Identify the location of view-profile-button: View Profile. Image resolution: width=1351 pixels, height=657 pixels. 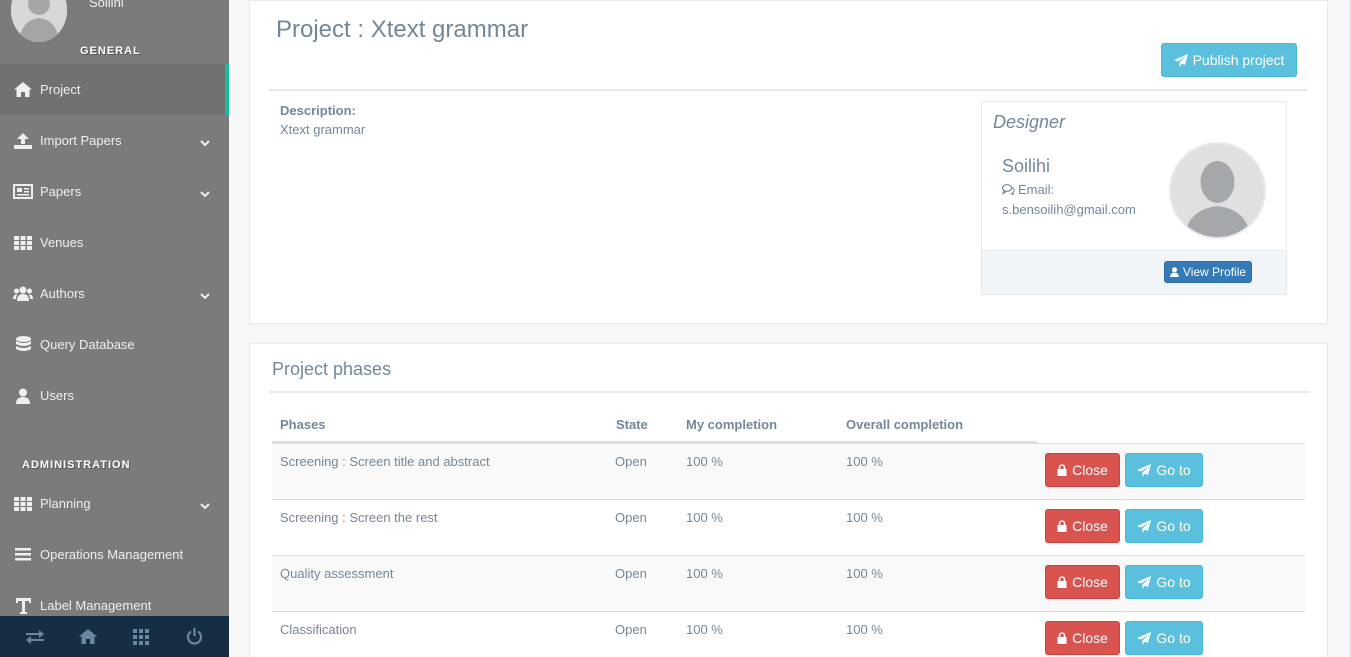
(1208, 272).